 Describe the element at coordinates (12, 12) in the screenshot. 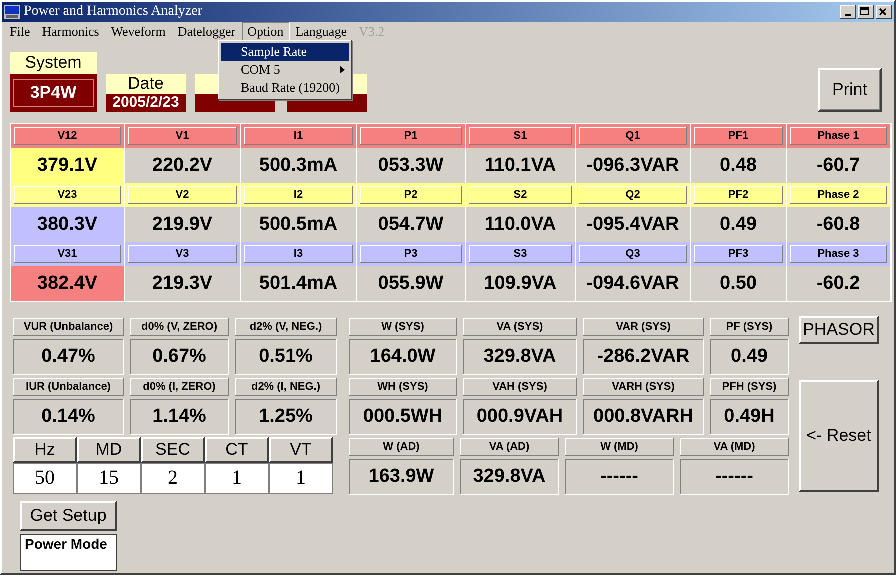

I see `app-icon` at that location.